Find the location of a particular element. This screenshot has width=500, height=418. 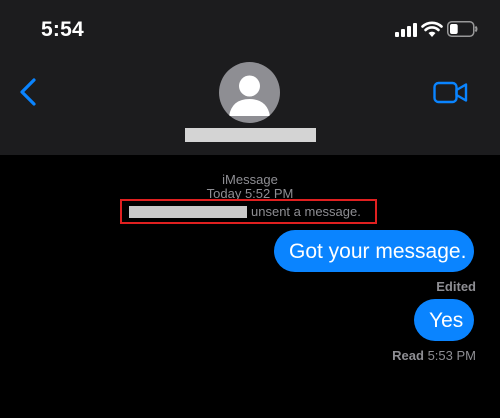

read-receipt: Read 5:53 PM is located at coordinates (434, 355).